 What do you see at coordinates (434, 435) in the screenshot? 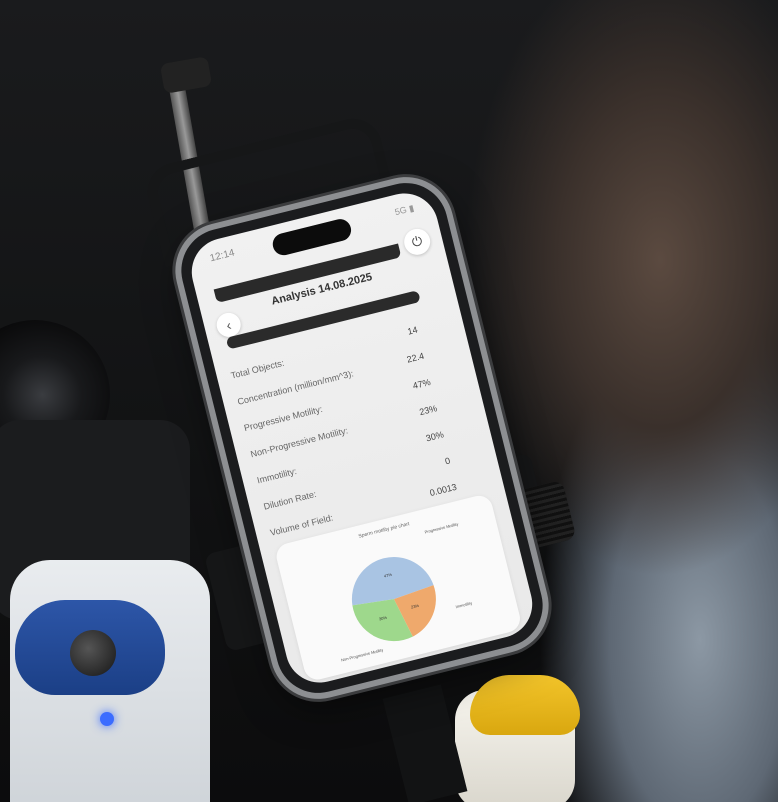
I see `metric-value: 30%` at bounding box center [434, 435].